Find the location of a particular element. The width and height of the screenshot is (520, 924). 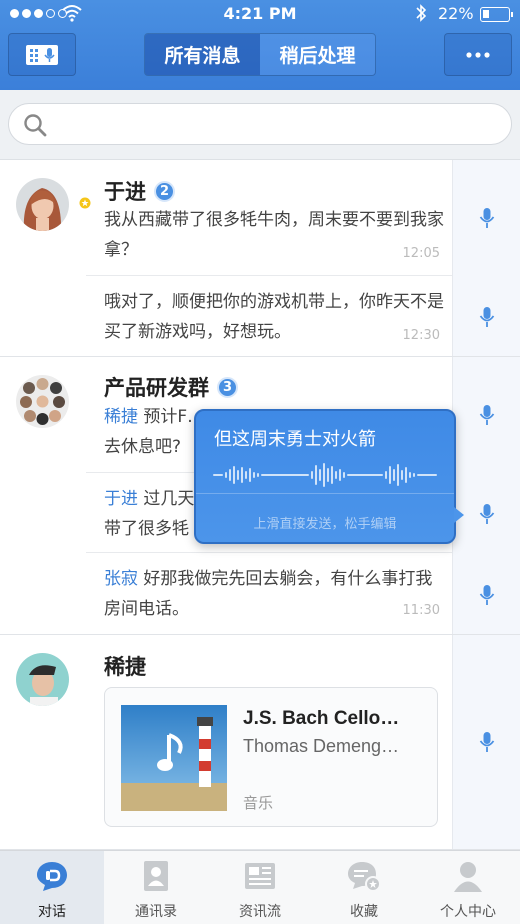

tab-label: 收藏 is located at coordinates (364, 912).